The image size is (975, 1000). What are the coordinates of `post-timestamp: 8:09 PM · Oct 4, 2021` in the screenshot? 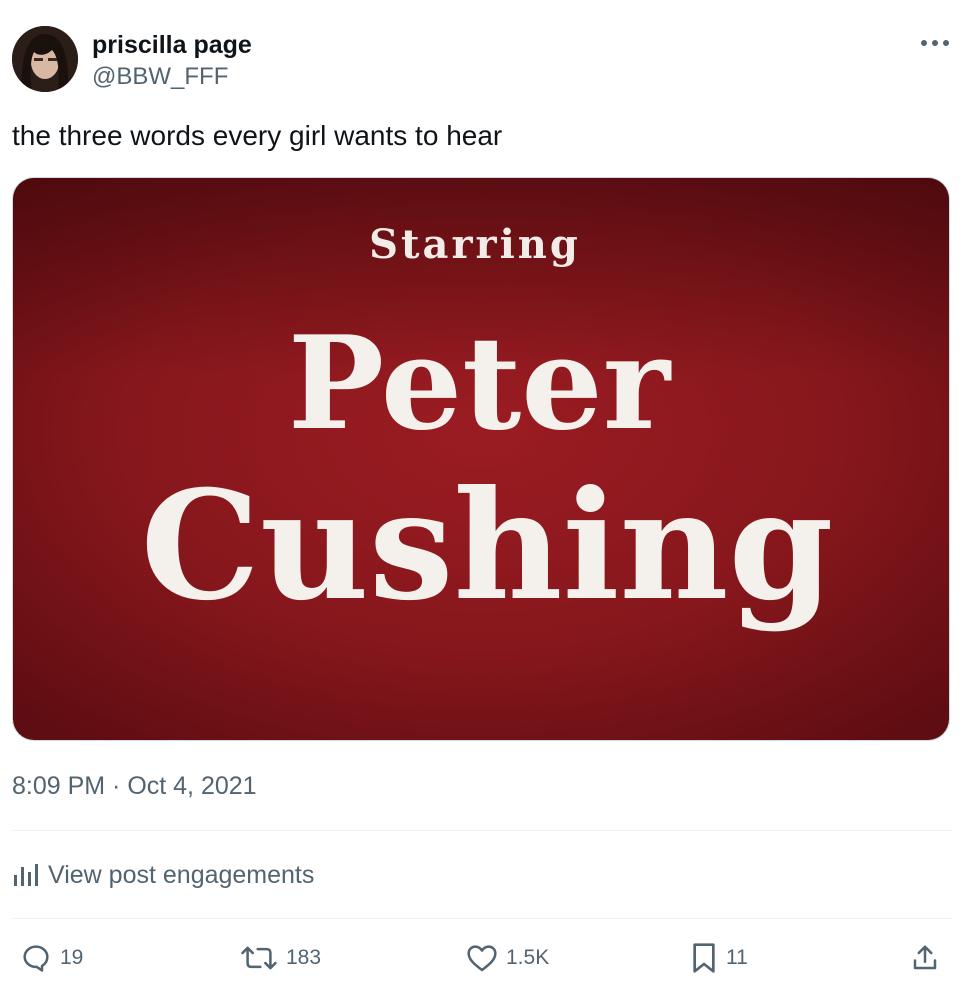 It's located at (134, 786).